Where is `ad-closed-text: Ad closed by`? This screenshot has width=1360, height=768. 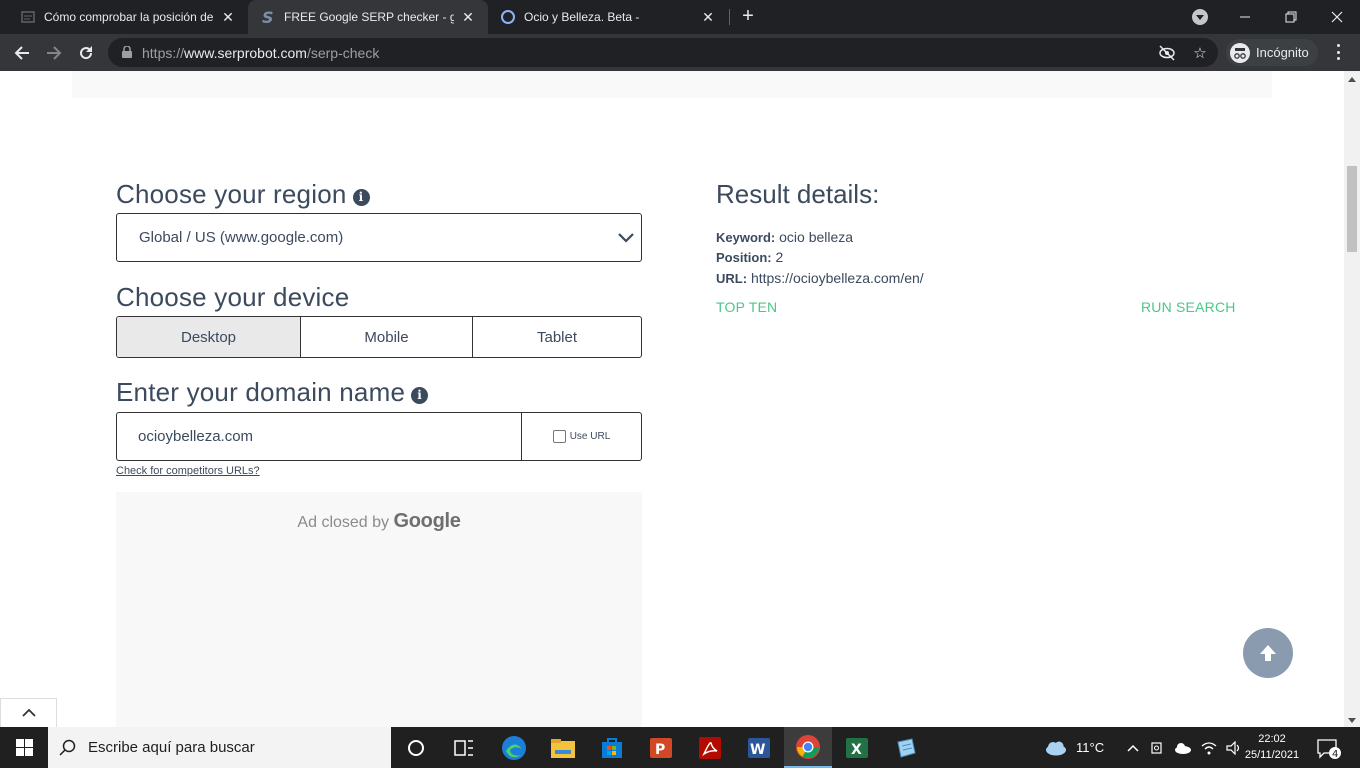
ad-closed-text: Ad closed by is located at coordinates (343, 522).